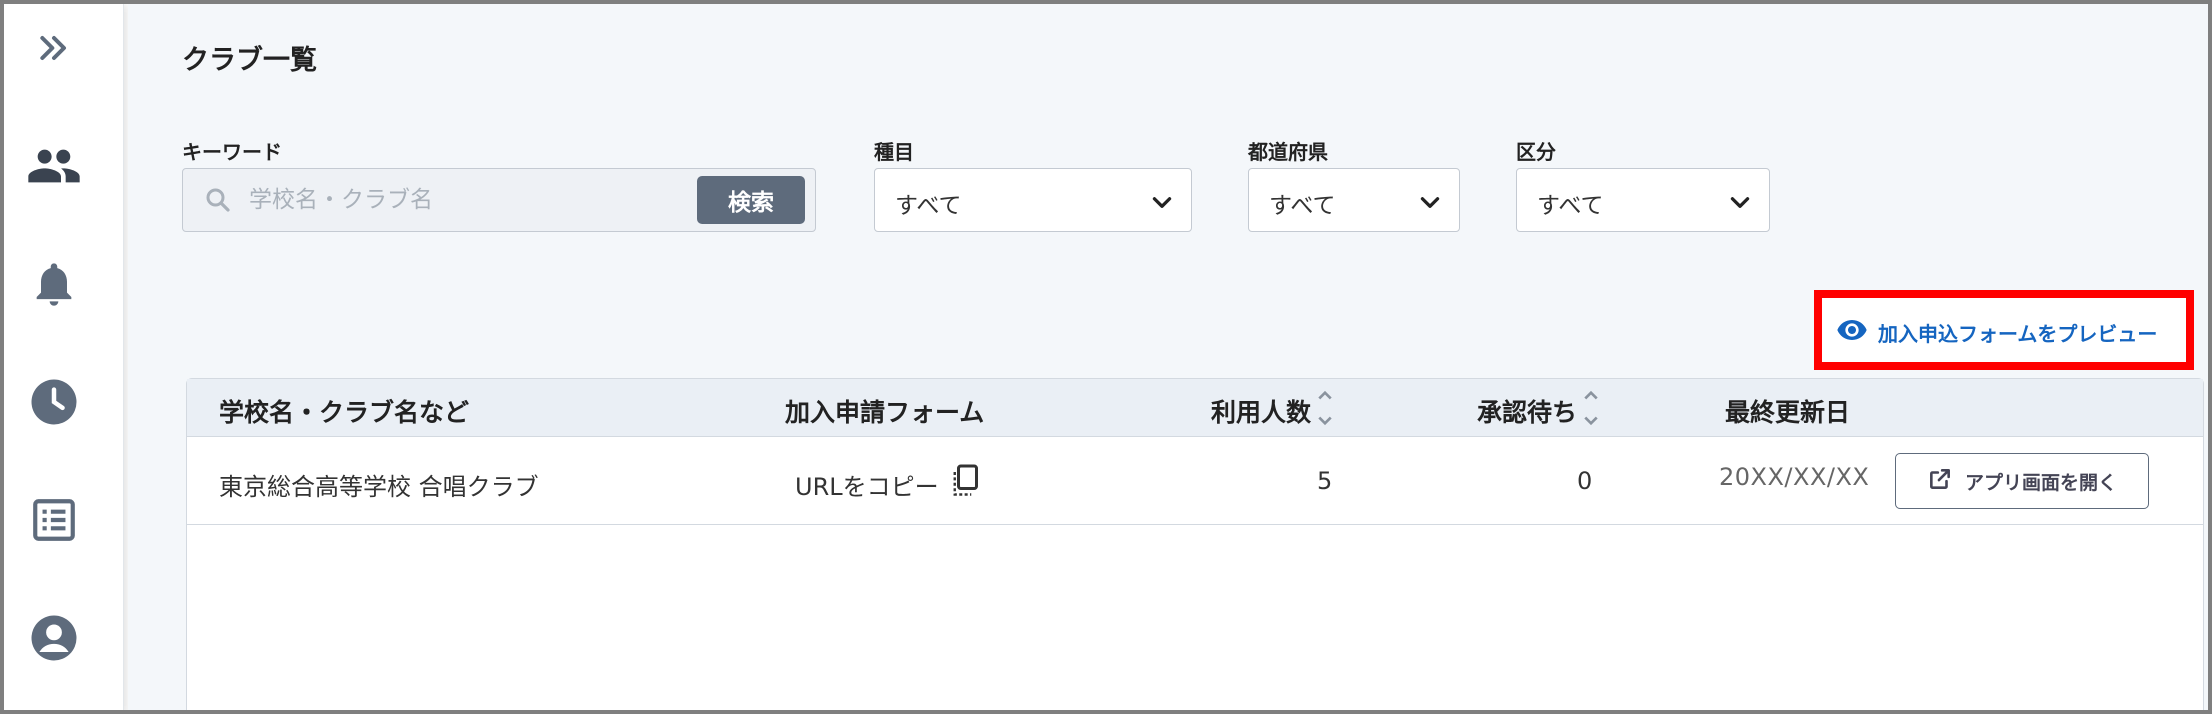 The image size is (2212, 714). Describe the element at coordinates (54, 402) in the screenshot. I see `clock-icon` at that location.